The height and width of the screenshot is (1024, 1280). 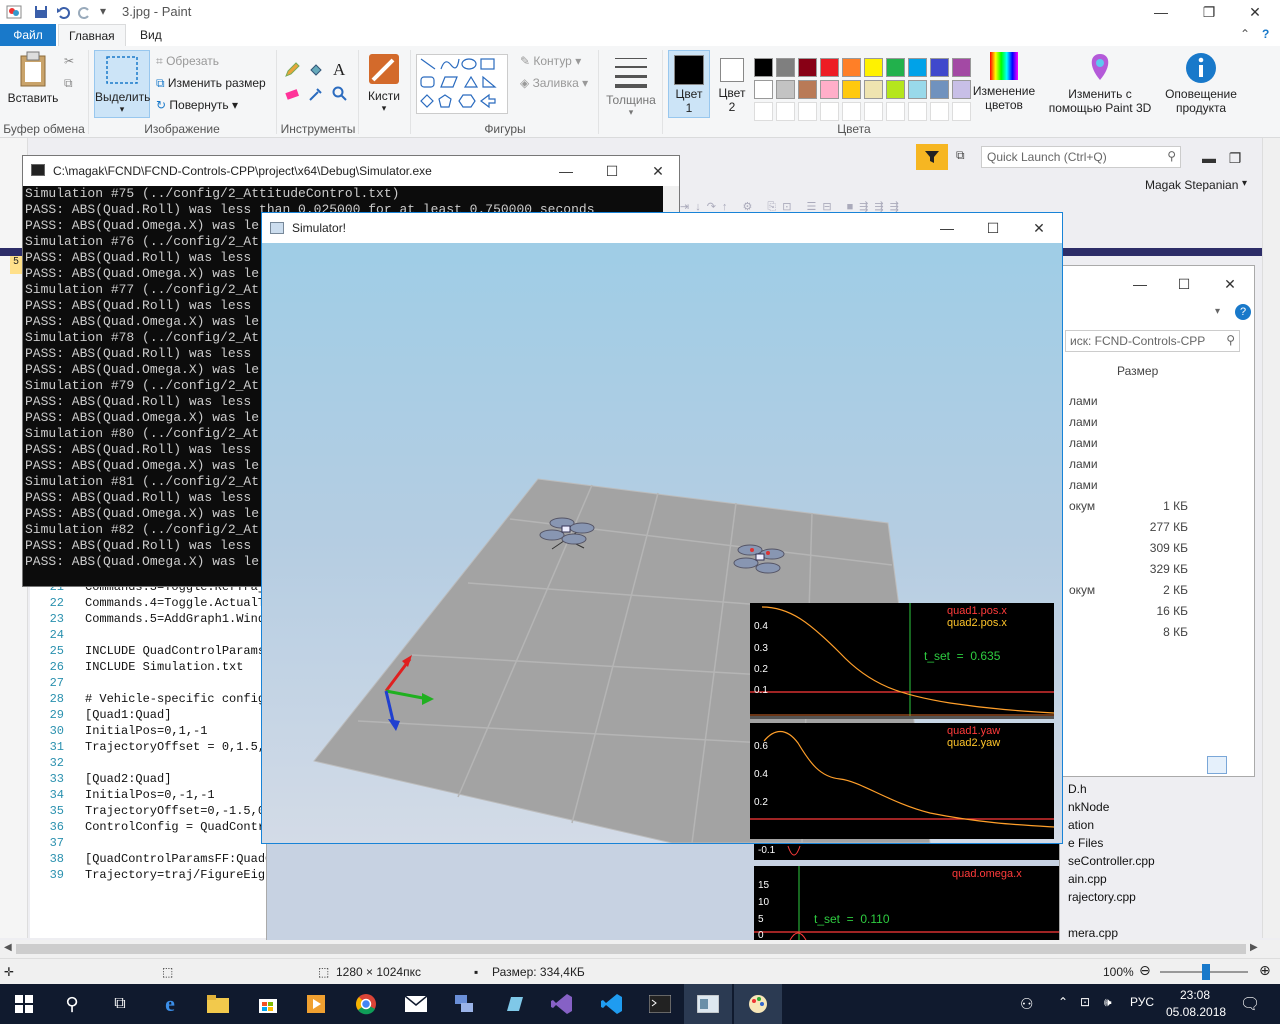 I want to click on tab-home: Главная, so click(x=92, y=35).